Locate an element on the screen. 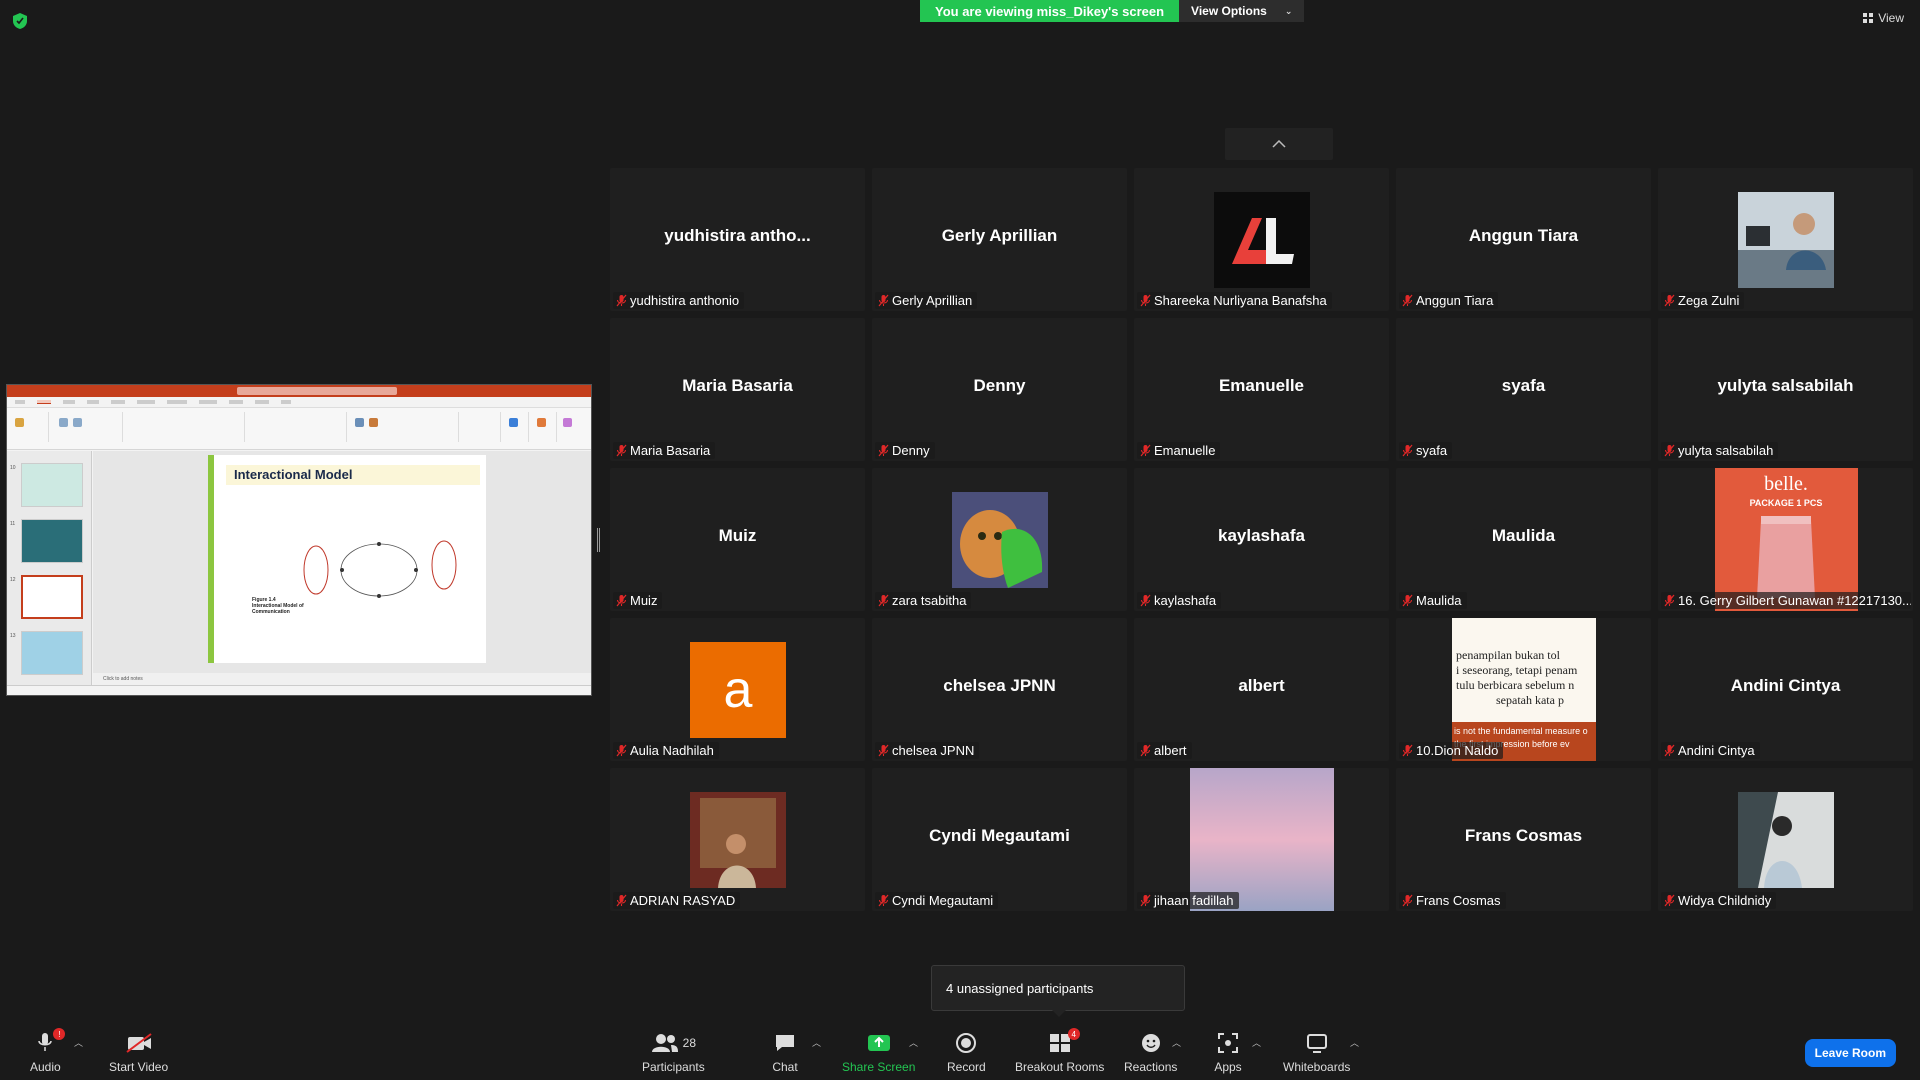  participants-count: 28 is located at coordinates (689, 1043).